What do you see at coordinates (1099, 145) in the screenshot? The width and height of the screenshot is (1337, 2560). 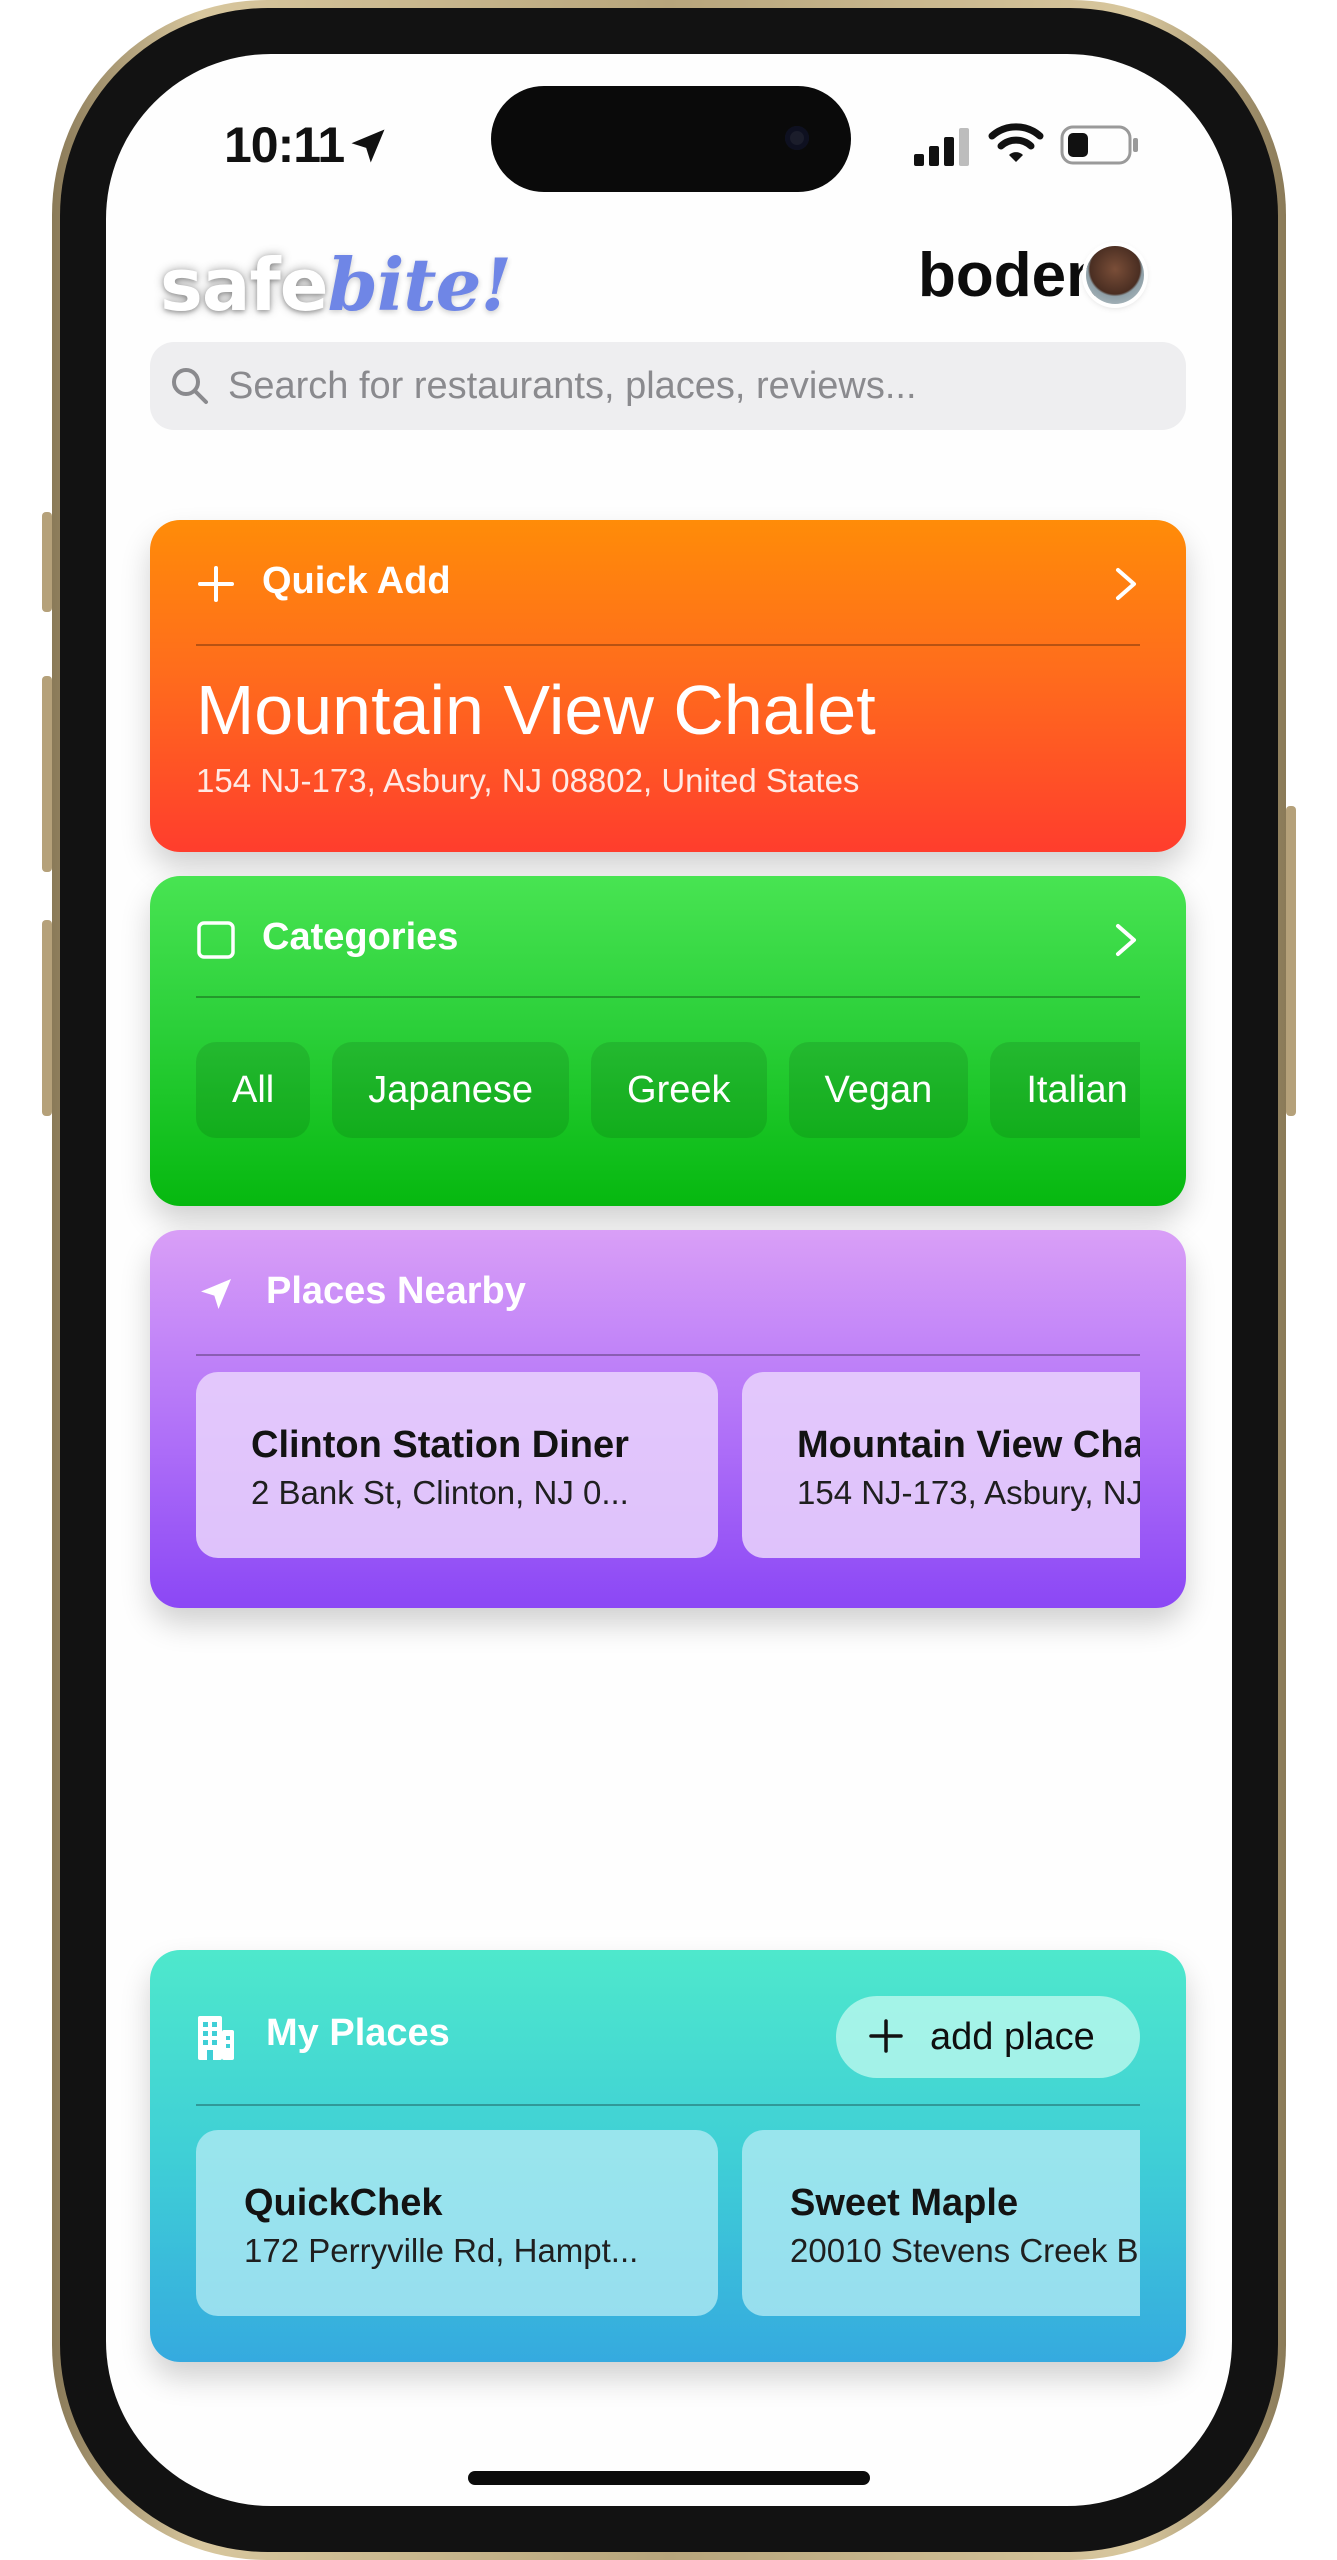 I see `battery-icon` at bounding box center [1099, 145].